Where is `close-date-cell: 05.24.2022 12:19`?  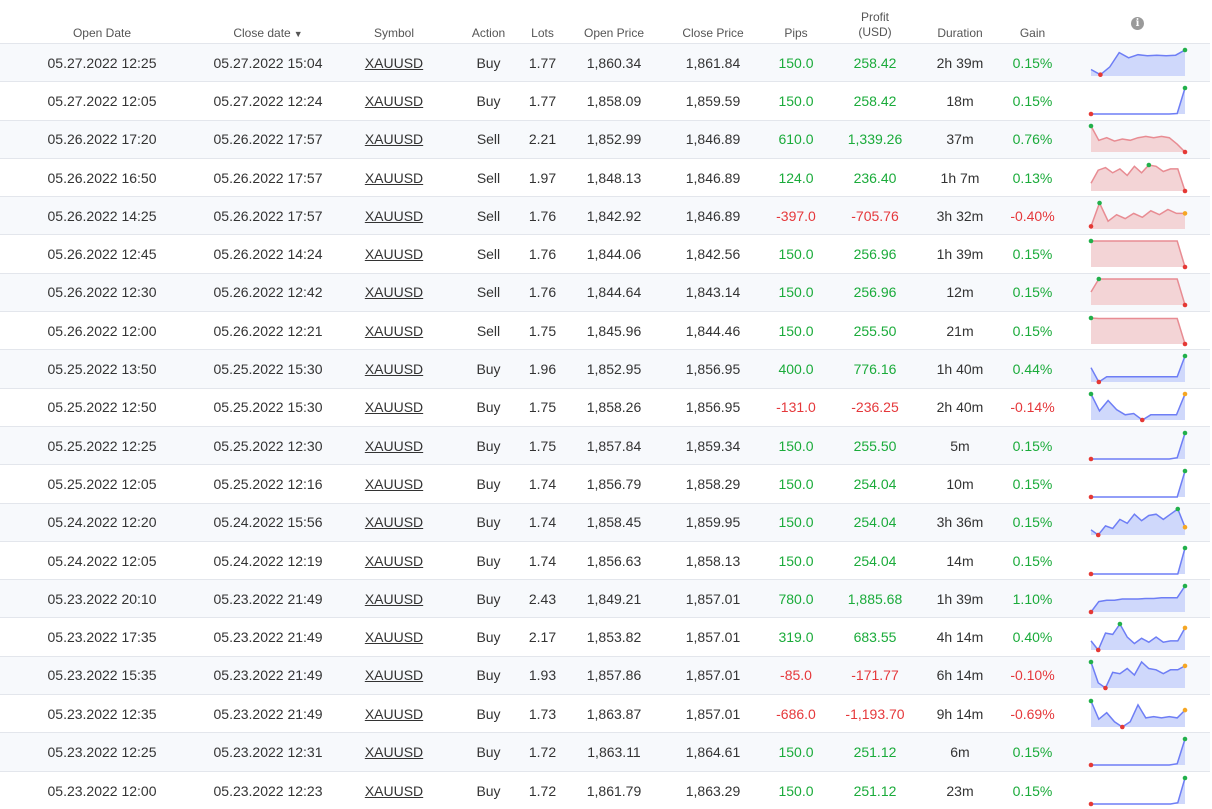 close-date-cell: 05.24.2022 12:19 is located at coordinates (268, 560).